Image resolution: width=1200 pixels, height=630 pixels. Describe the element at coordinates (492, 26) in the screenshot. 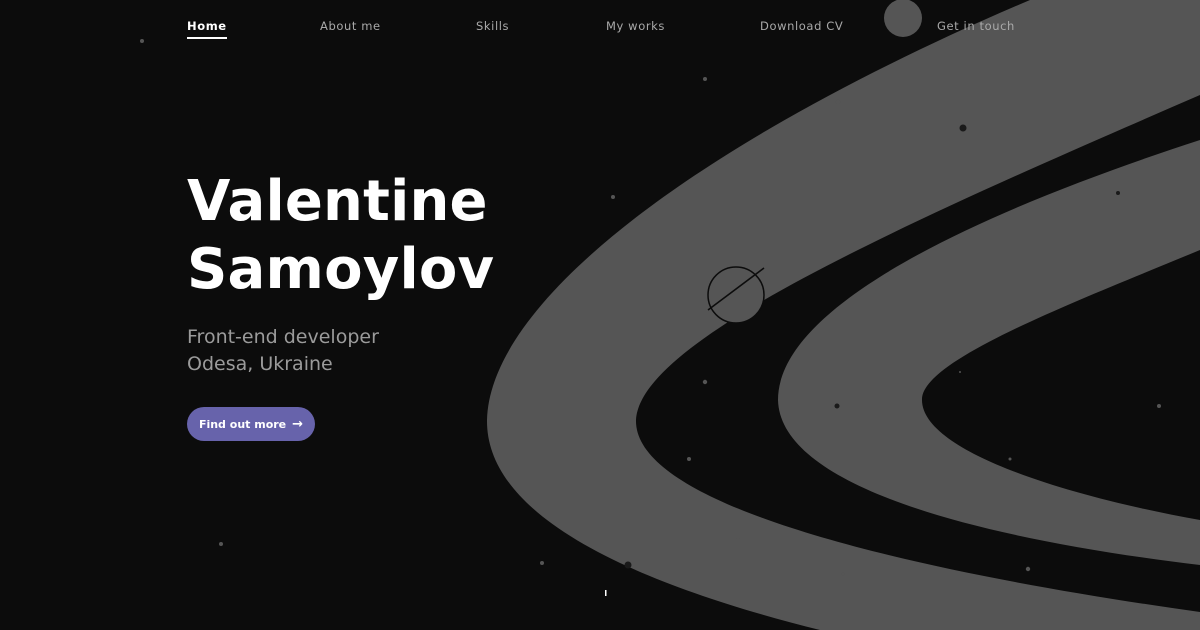

I see `nav-skills: Skills` at that location.